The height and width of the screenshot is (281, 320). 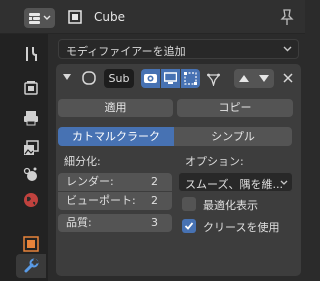 I want to click on move-up-button, so click(x=244, y=78).